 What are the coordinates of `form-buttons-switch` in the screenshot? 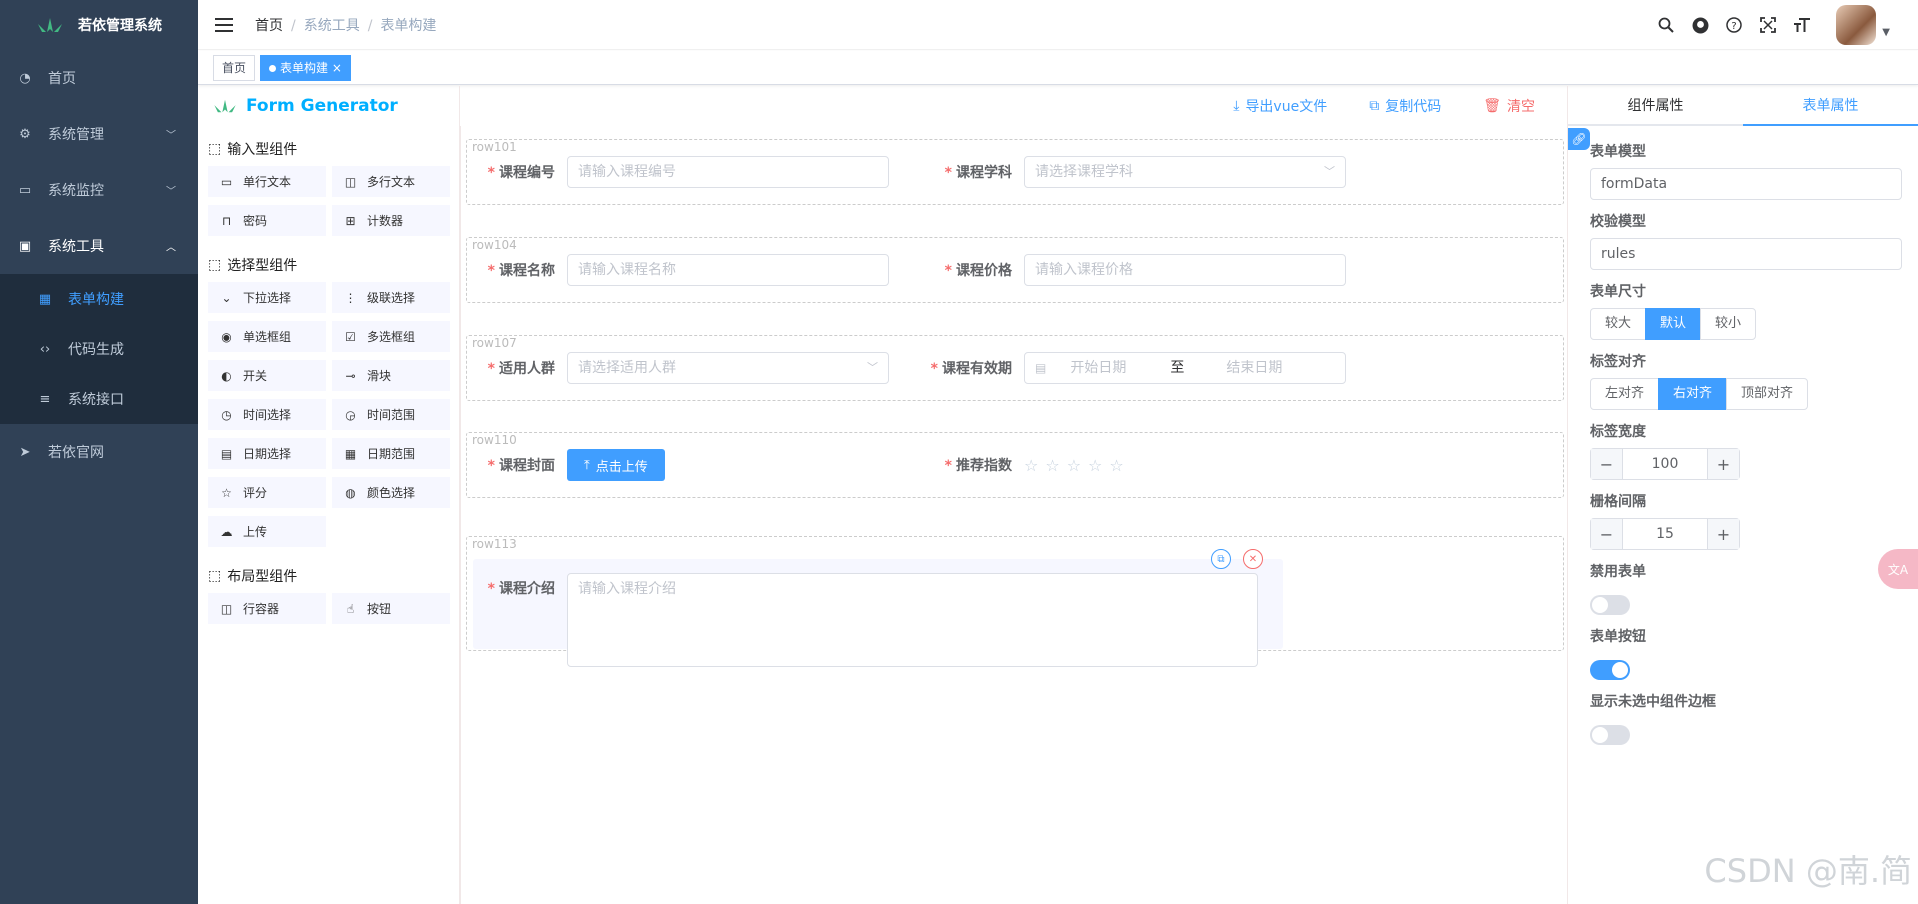 It's located at (1610, 670).